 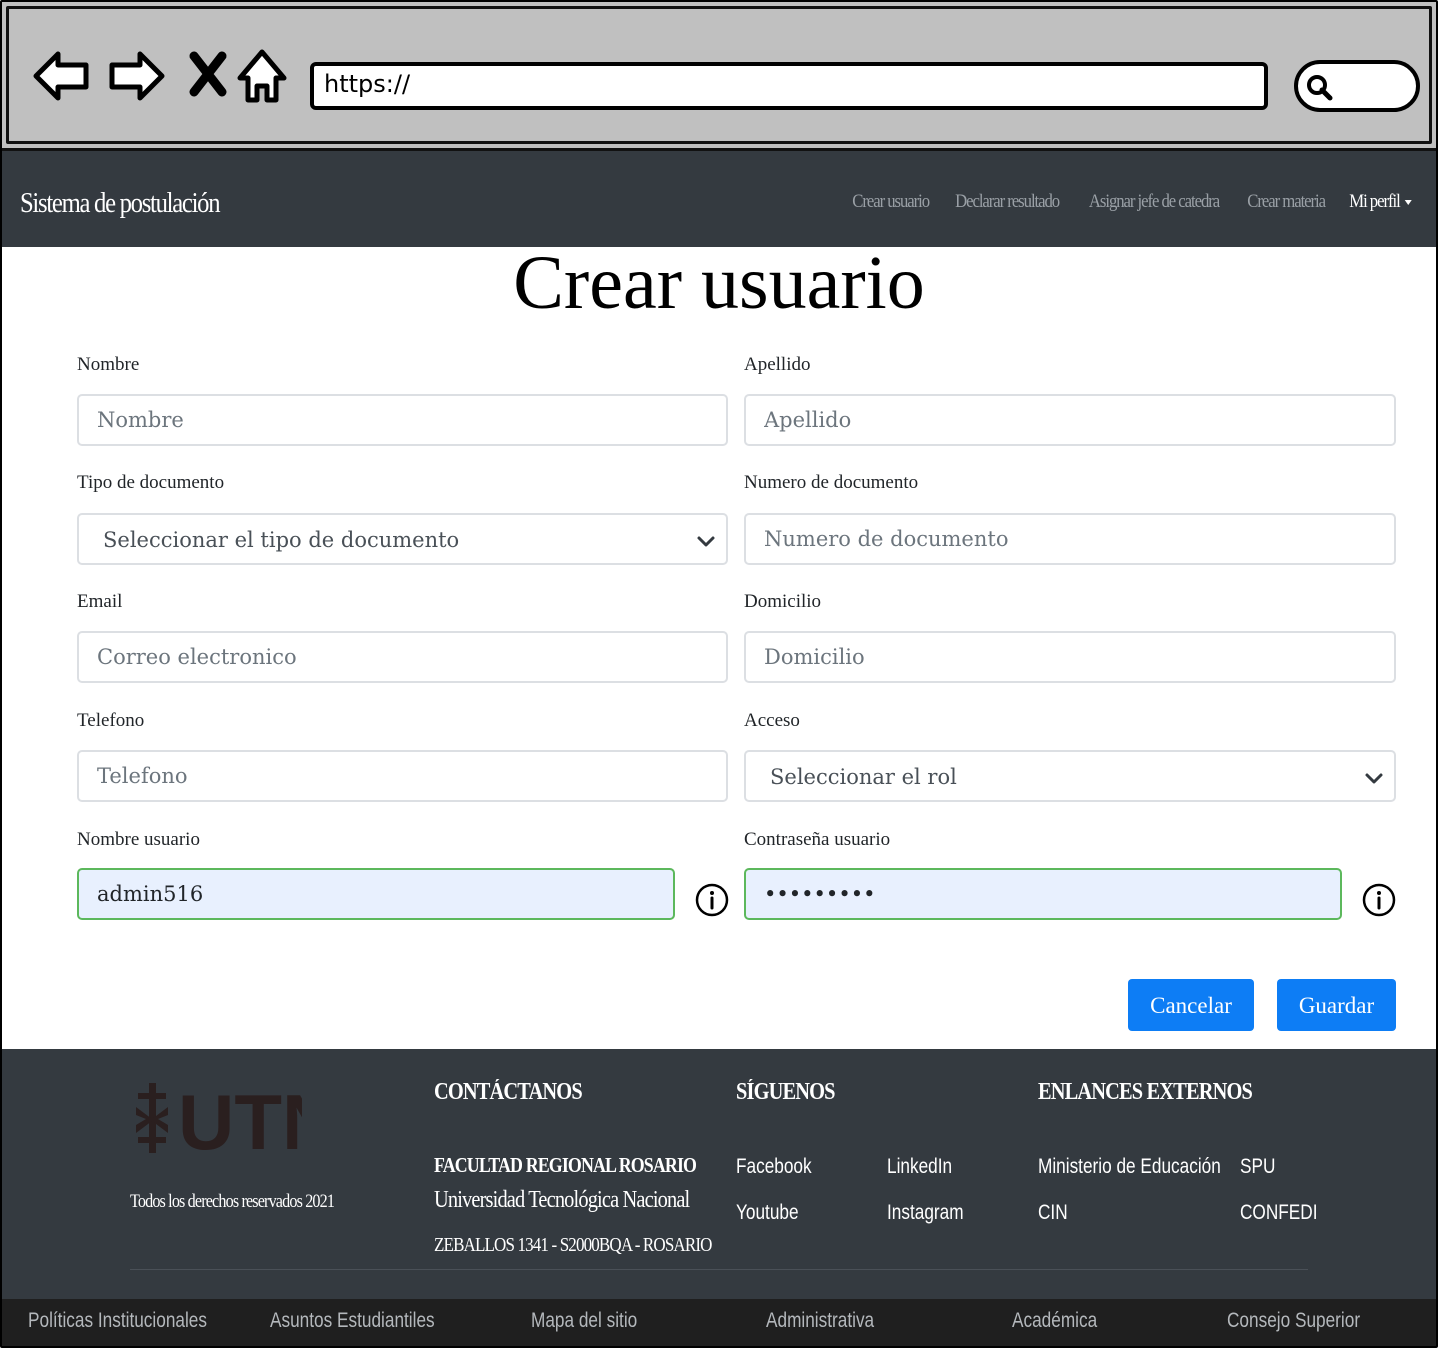 I want to click on numero-documento-field, so click(x=1070, y=539).